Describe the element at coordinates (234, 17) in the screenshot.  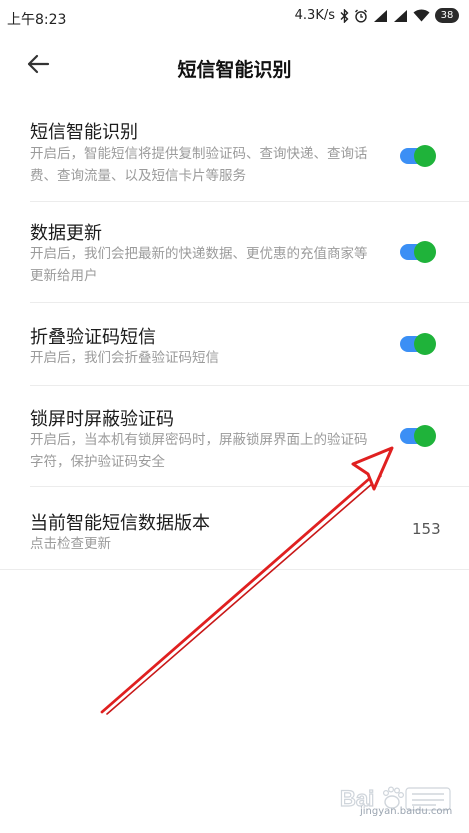
I see `status-bar: 上午8:23 4.3K/s 38` at that location.